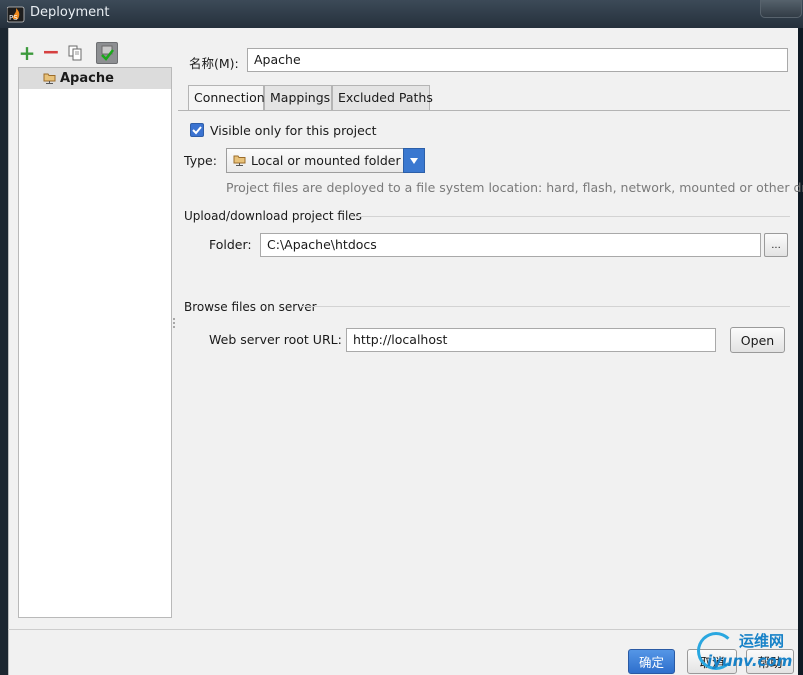 Image resolution: width=803 pixels, height=675 pixels. What do you see at coordinates (200, 160) in the screenshot?
I see `type-label: Type:` at bounding box center [200, 160].